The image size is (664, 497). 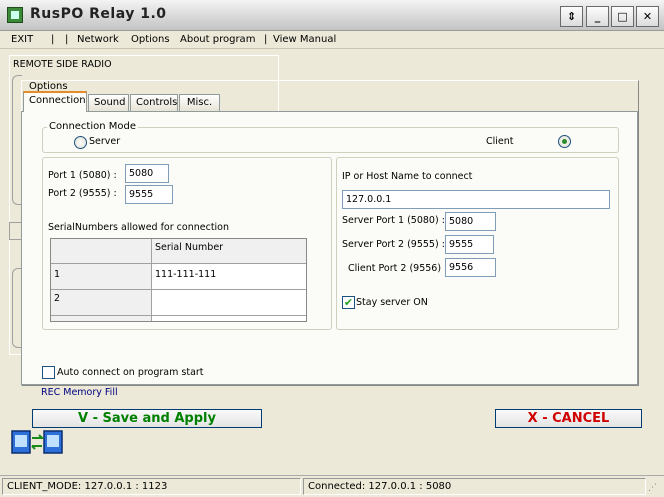 What do you see at coordinates (476, 199) in the screenshot?
I see `host-input: 127.0.0.1` at bounding box center [476, 199].